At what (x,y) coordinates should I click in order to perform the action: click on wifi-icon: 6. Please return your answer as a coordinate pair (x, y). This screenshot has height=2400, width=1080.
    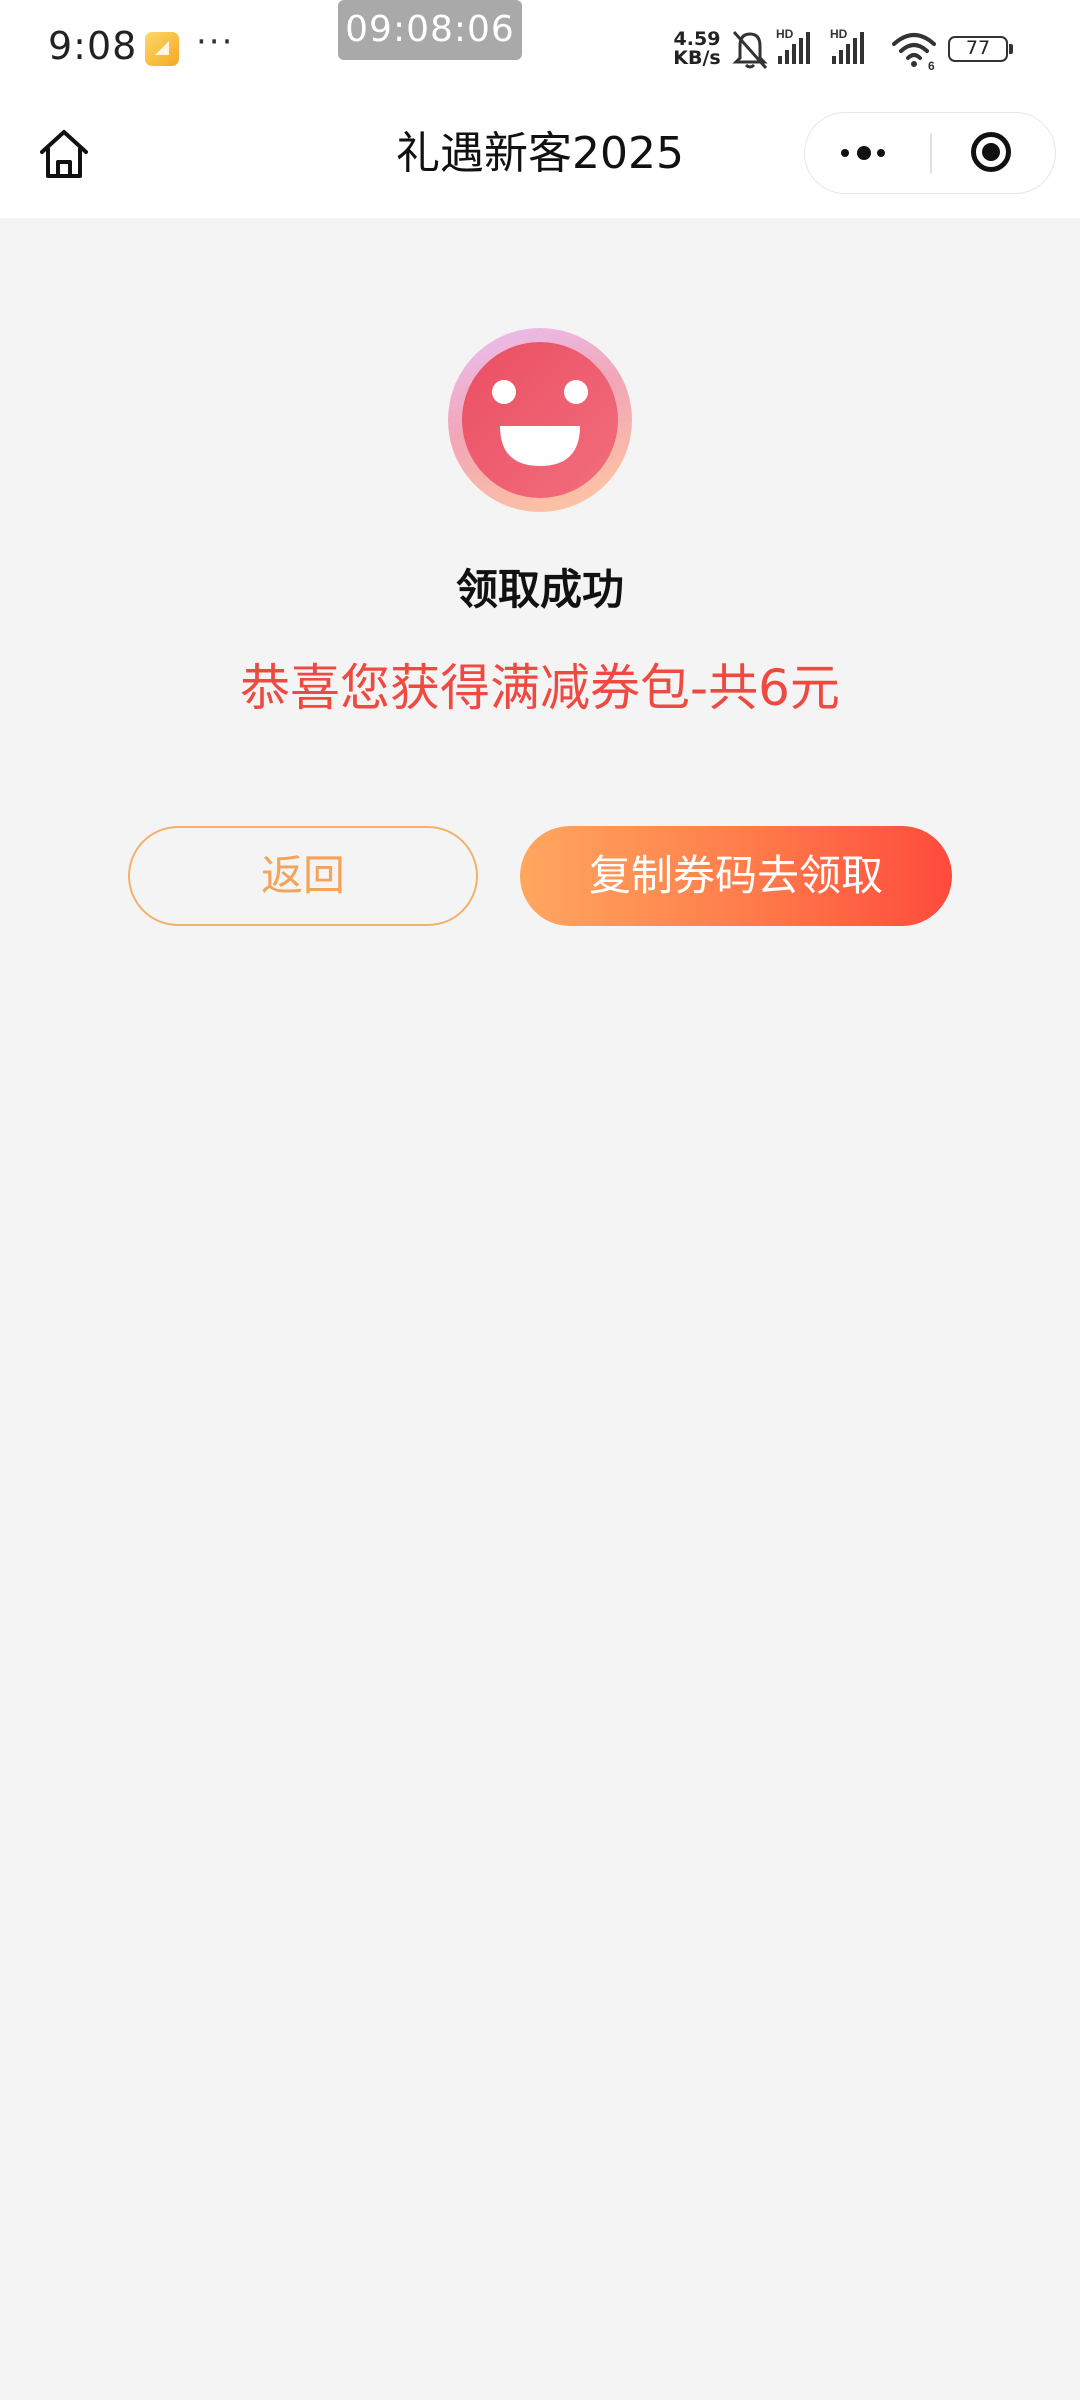
    Looking at the image, I should click on (914, 52).